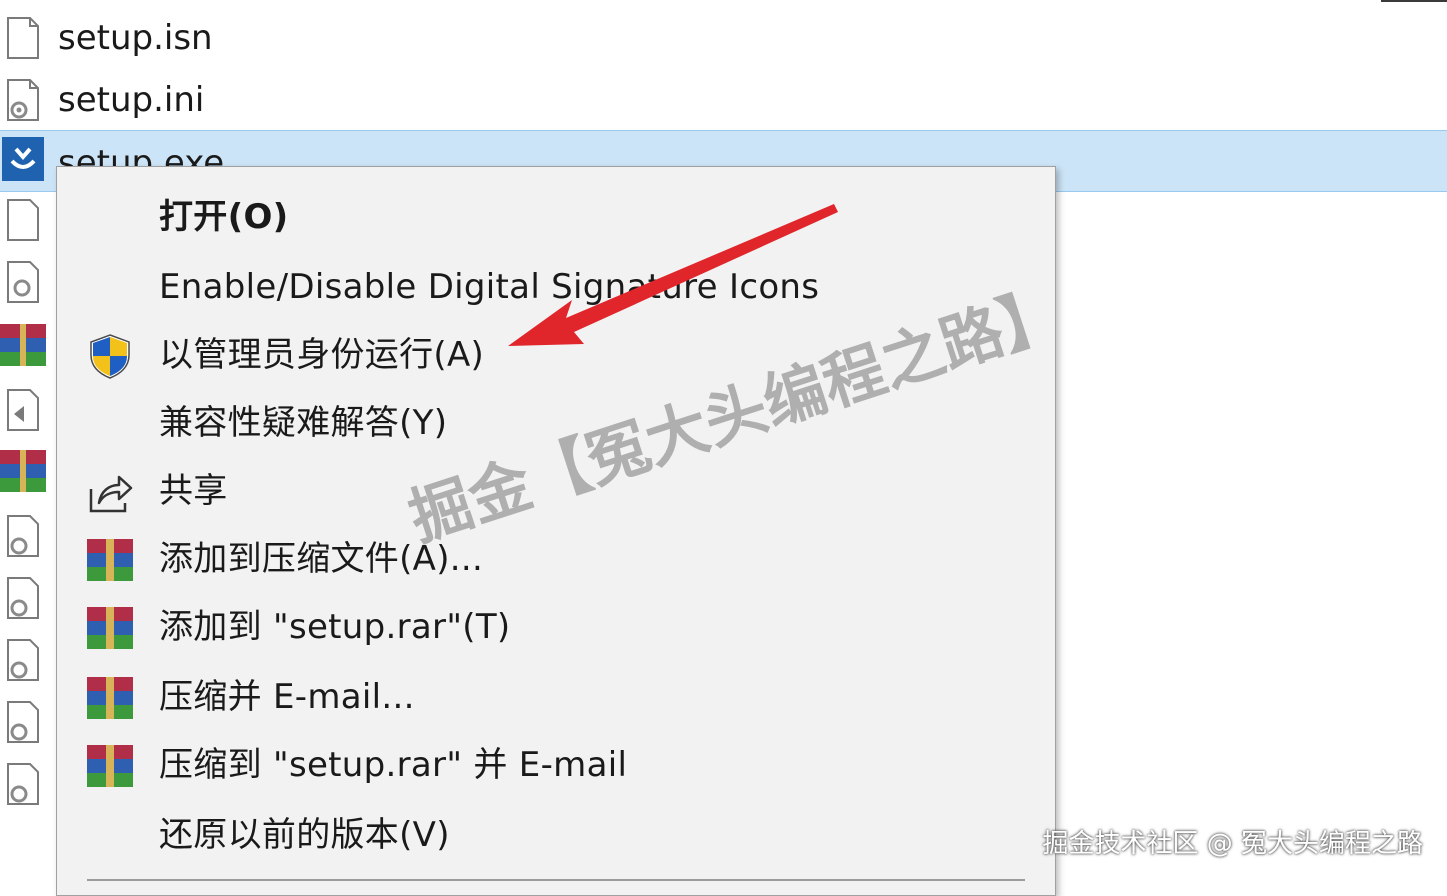 This screenshot has height=896, width=1447. Describe the element at coordinates (393, 765) in the screenshot. I see `menu-item-label: 压缩到 "setup.rar" 并 E-mail` at that location.